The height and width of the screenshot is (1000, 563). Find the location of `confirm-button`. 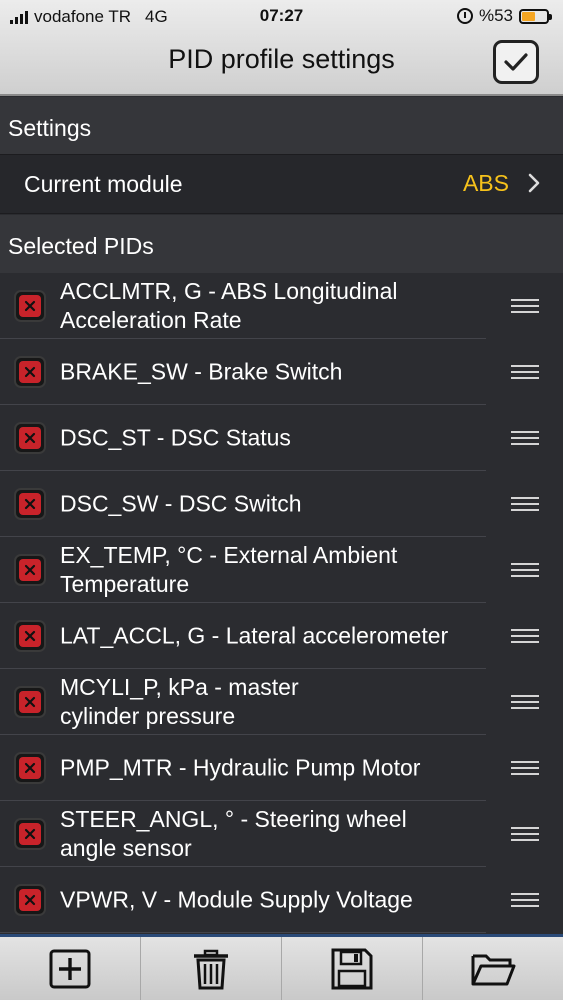

confirm-button is located at coordinates (516, 62).